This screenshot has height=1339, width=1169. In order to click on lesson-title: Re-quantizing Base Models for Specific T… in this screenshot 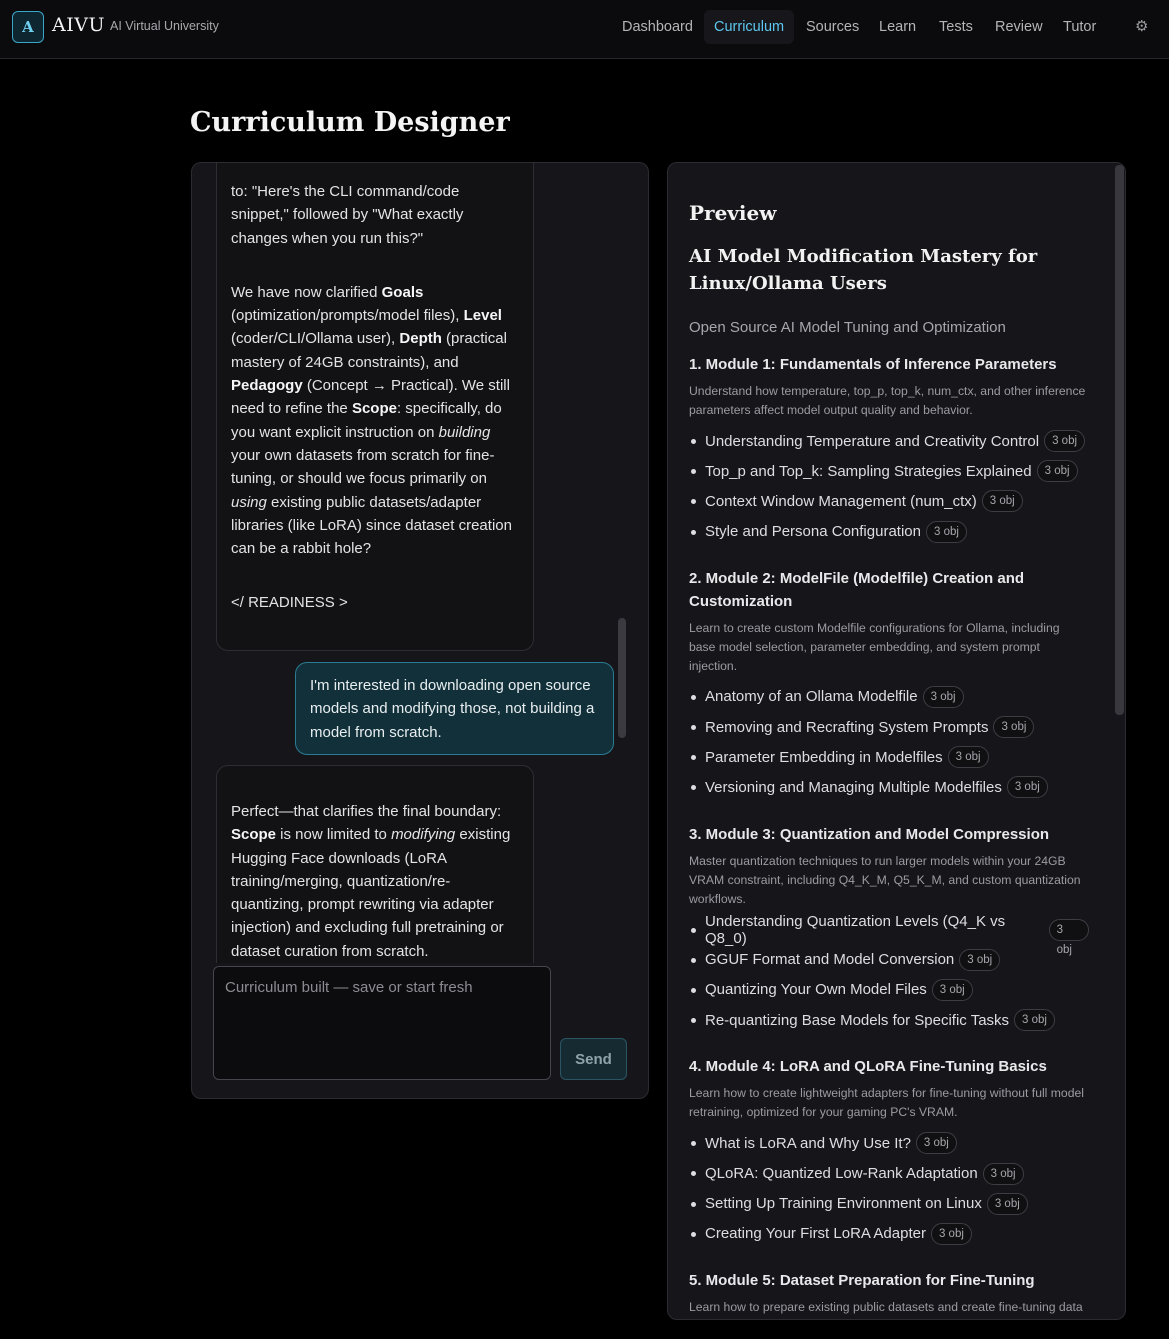, I will do `click(857, 1020)`.